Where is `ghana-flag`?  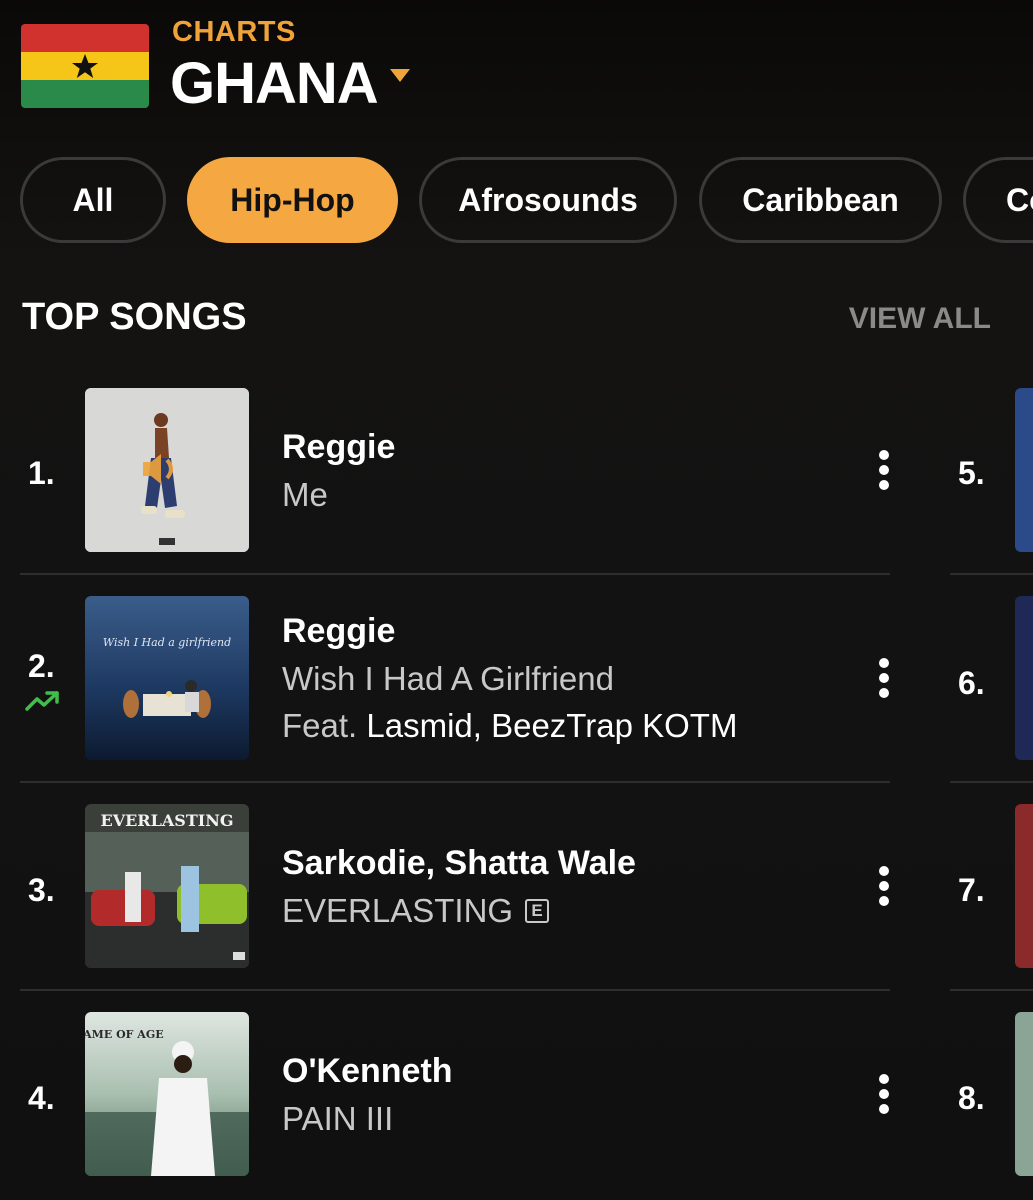
ghana-flag is located at coordinates (85, 66).